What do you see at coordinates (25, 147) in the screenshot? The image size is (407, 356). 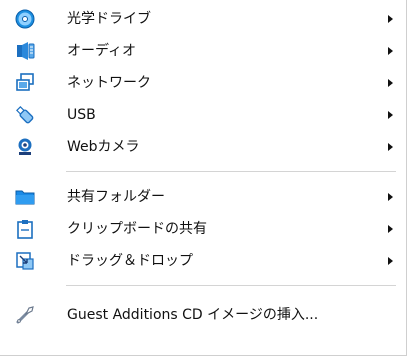 I see `webcam-icon` at bounding box center [25, 147].